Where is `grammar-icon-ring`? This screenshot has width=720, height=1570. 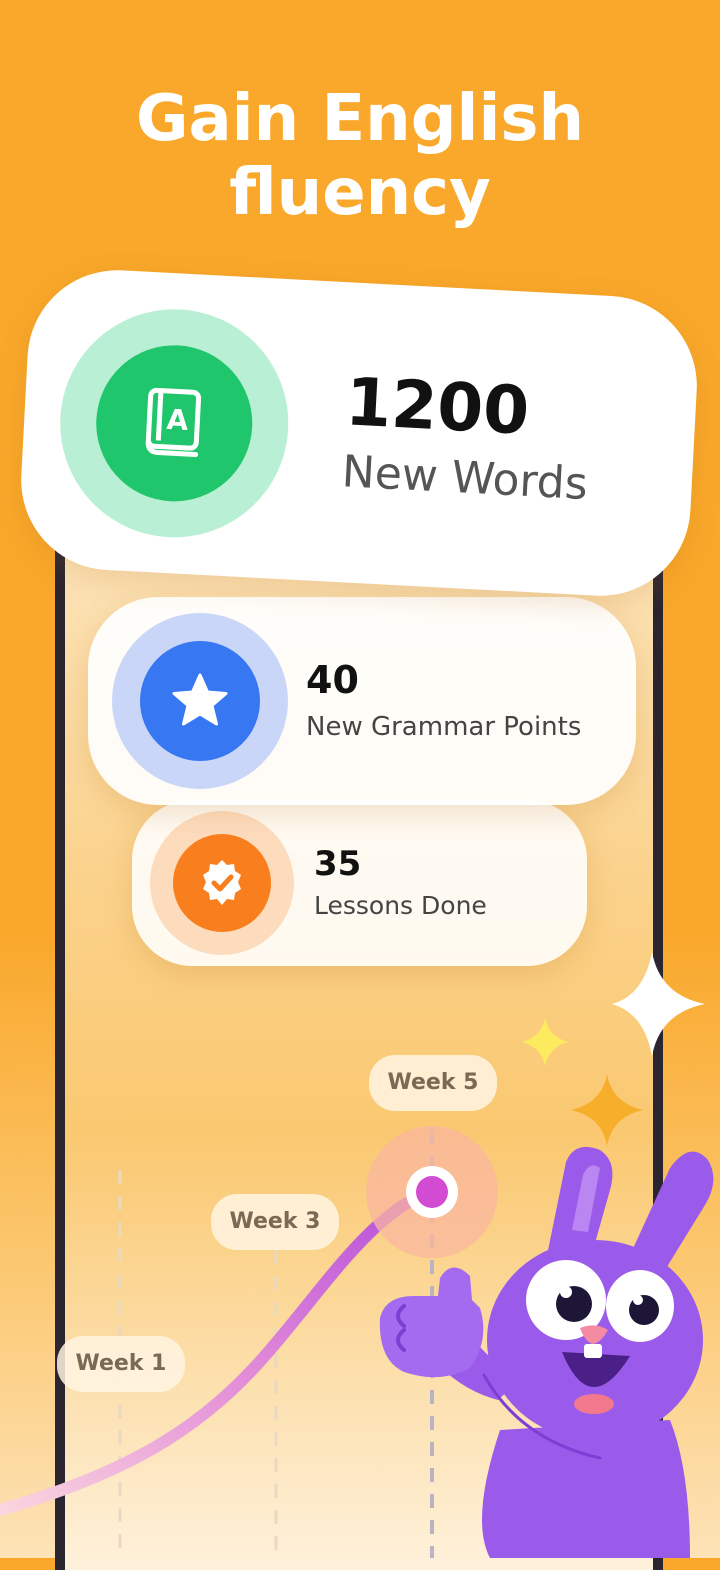
grammar-icon-ring is located at coordinates (200, 701).